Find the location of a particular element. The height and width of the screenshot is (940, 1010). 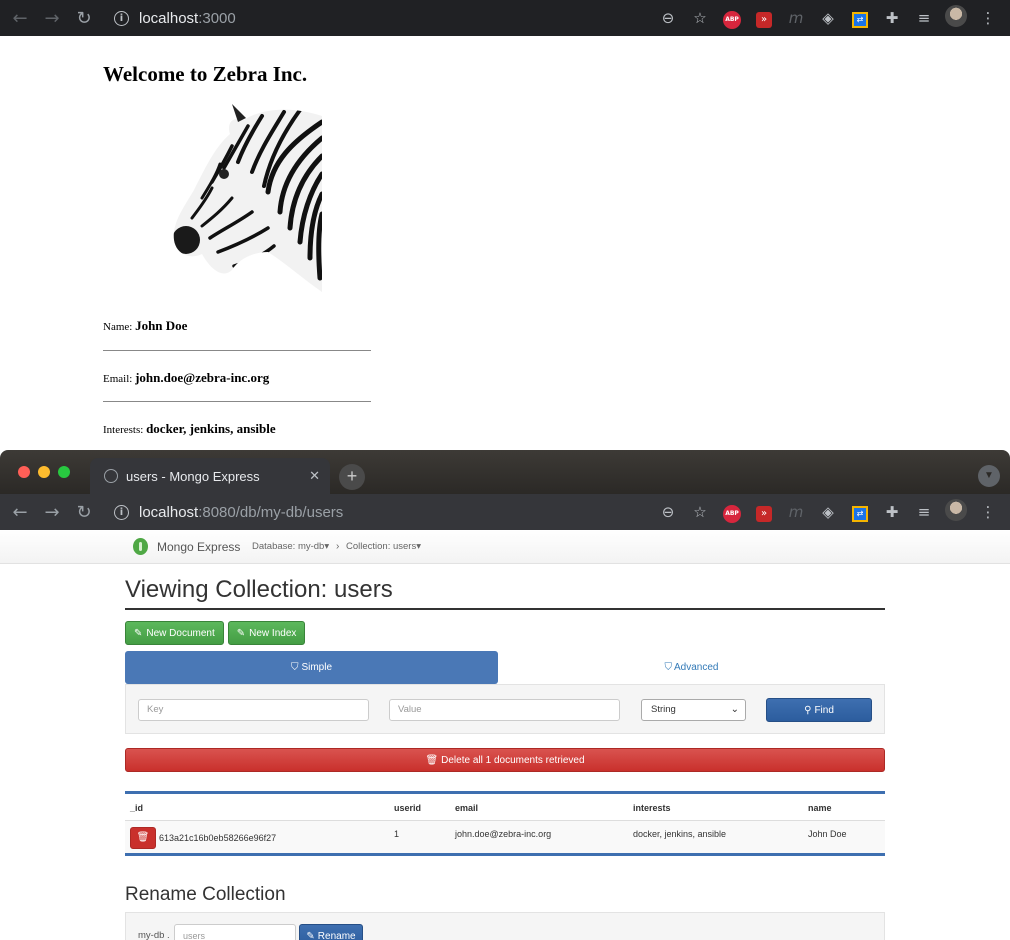

delete-all-button: 🗑 Delete all 1 documents retrieved is located at coordinates (505, 760).